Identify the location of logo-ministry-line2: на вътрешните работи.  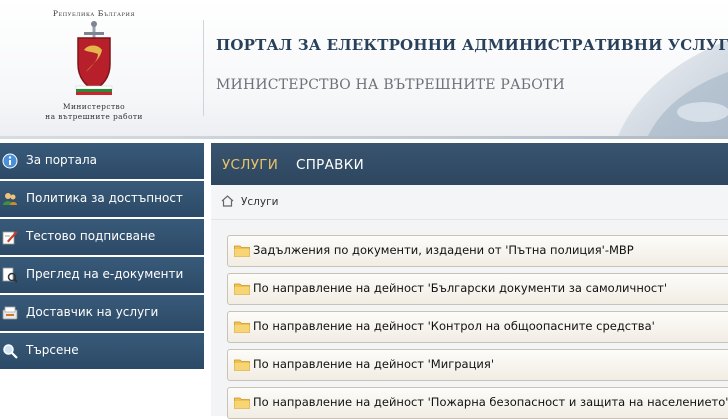
(94, 116).